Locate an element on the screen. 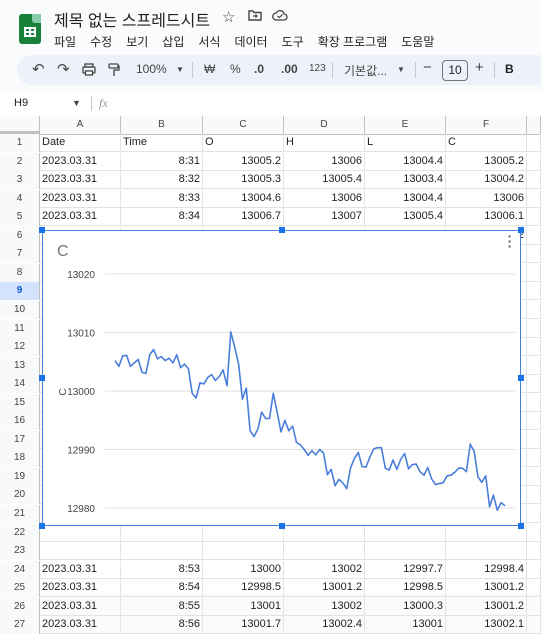 The image size is (541, 634). column-header-d: D is located at coordinates (324, 125).